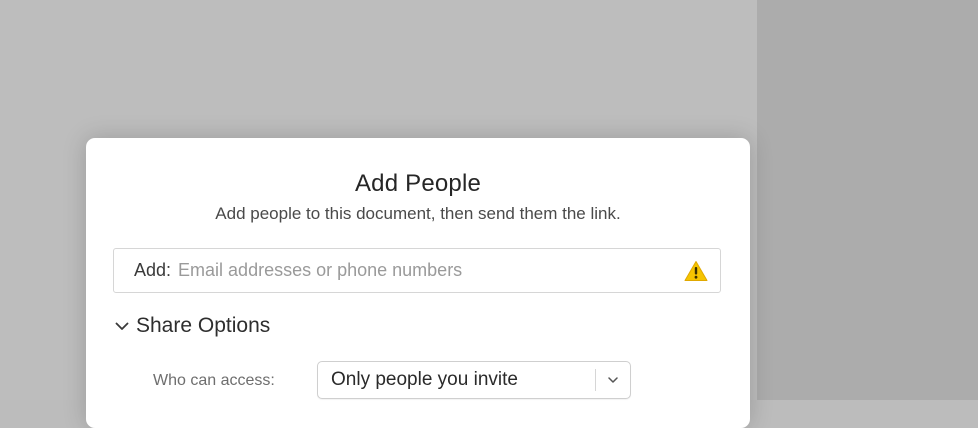 The image size is (978, 428). Describe the element at coordinates (203, 325) in the screenshot. I see `share-options-label: Share Options` at that location.